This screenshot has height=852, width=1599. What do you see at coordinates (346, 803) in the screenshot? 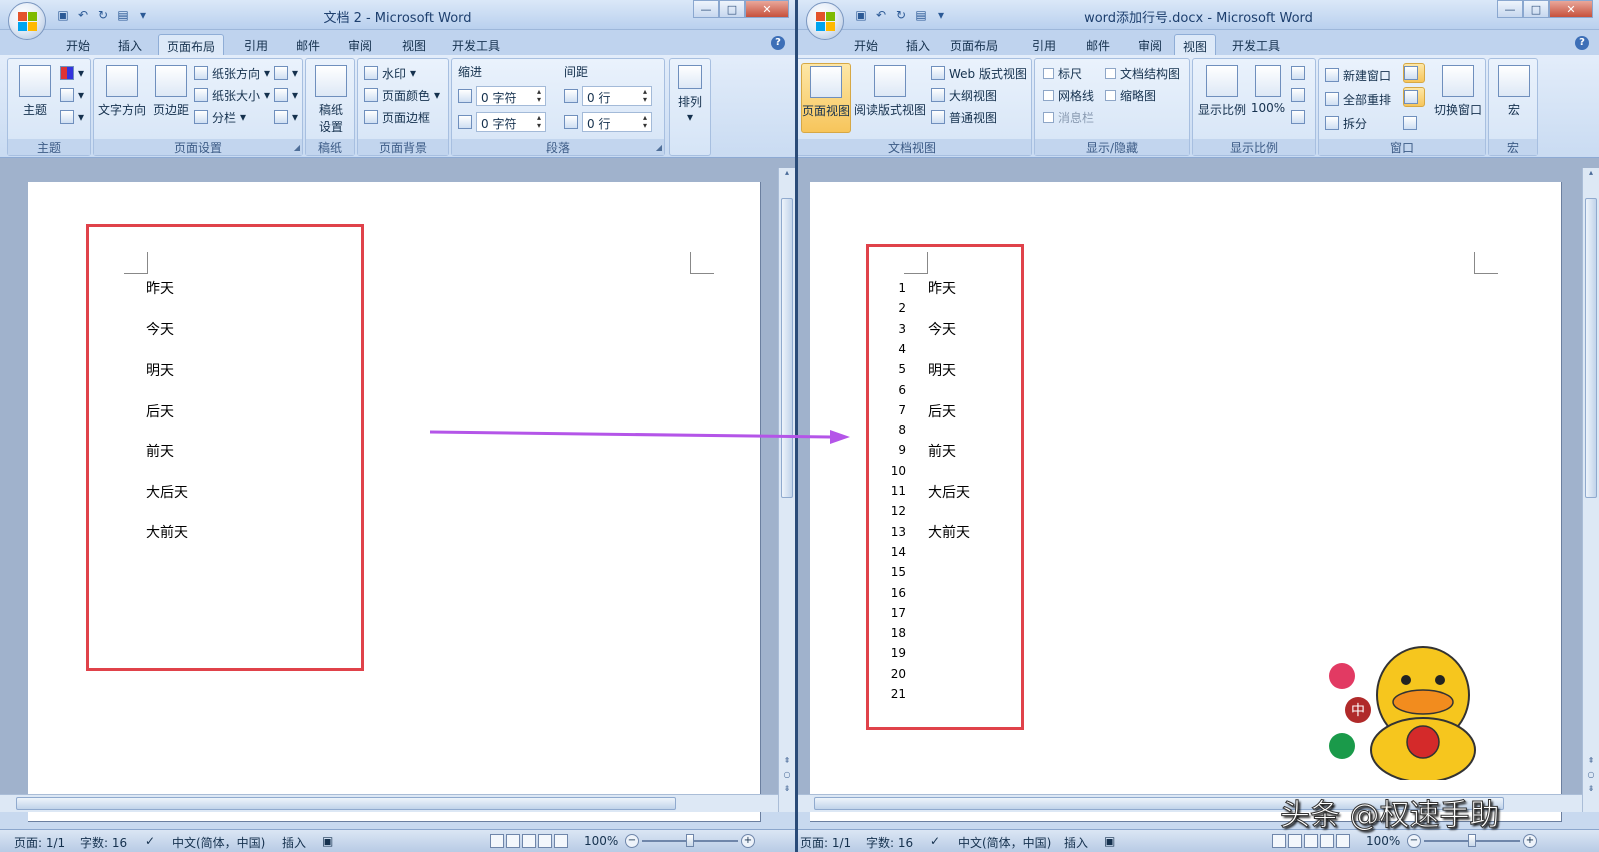
I see `hscroll-thumb` at bounding box center [346, 803].